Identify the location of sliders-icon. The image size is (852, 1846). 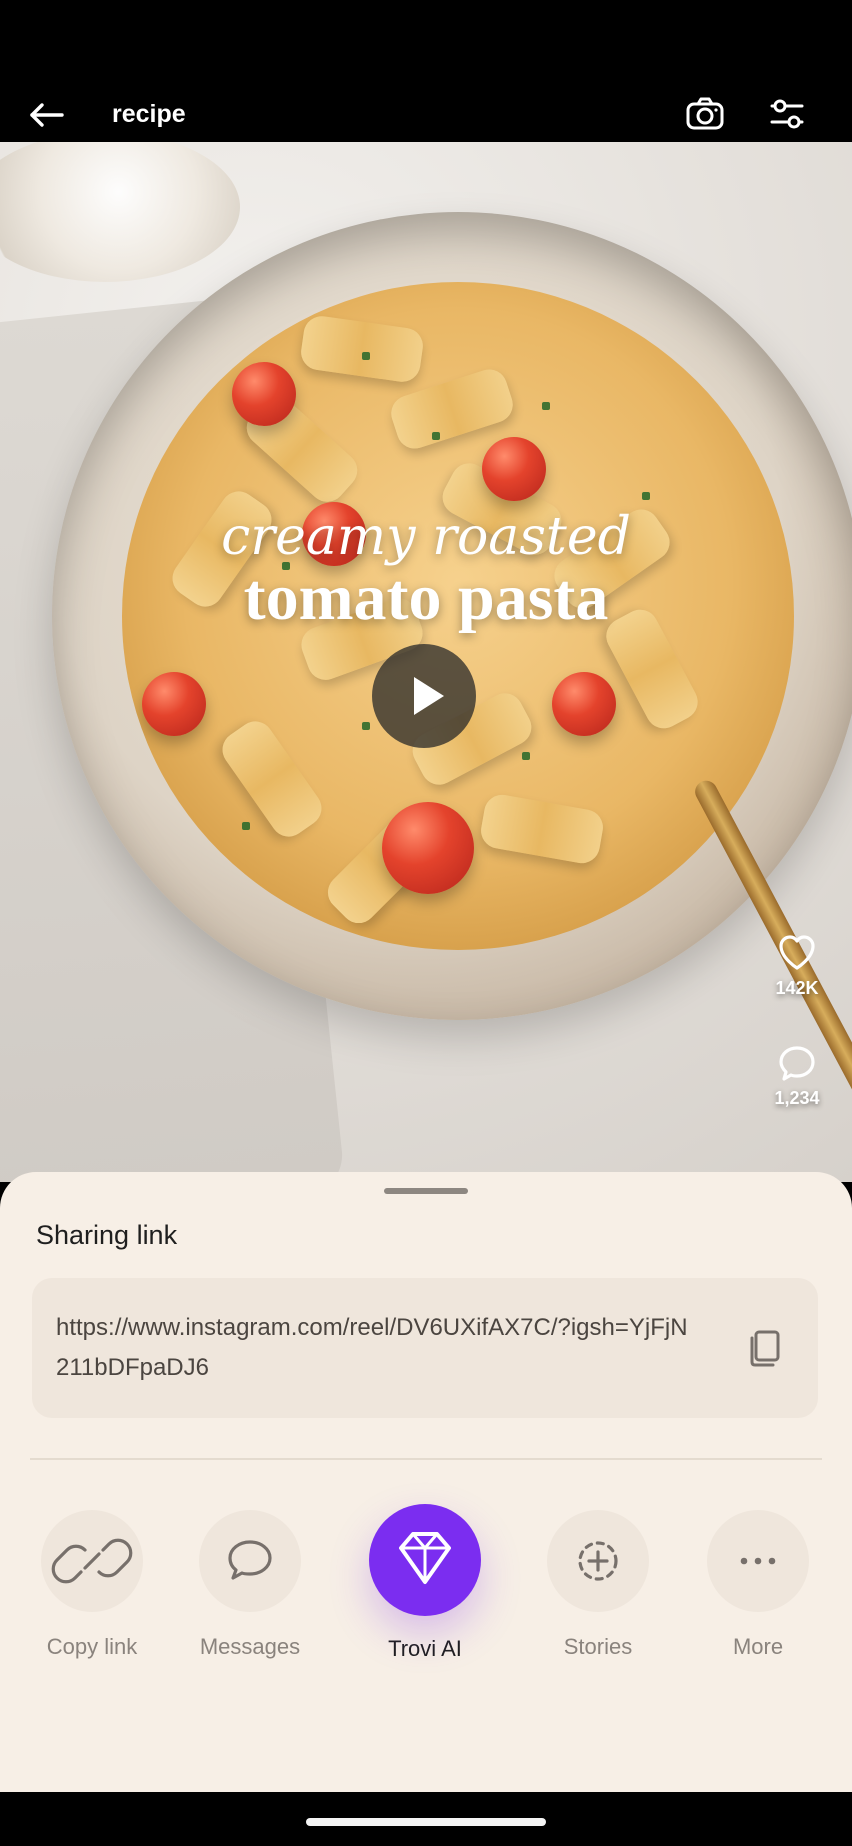
(787, 114).